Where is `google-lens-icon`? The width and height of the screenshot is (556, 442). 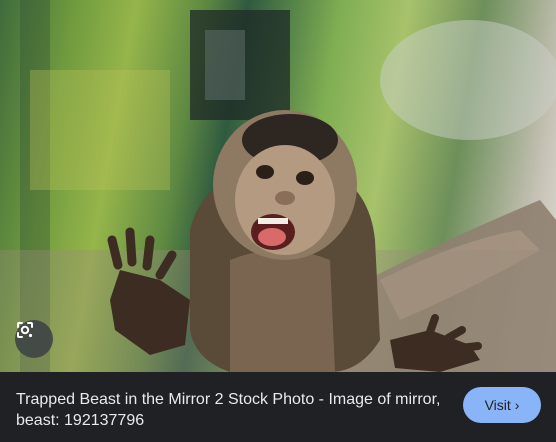
google-lens-icon is located at coordinates (25, 330).